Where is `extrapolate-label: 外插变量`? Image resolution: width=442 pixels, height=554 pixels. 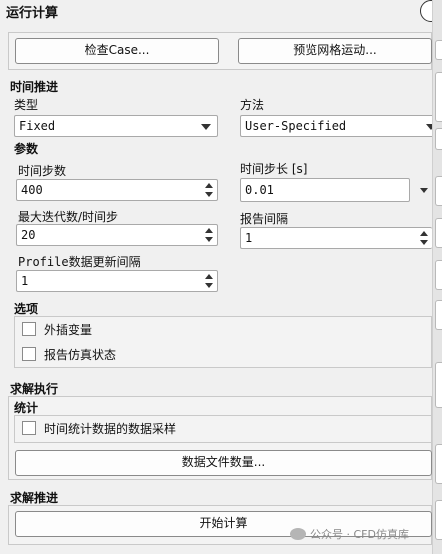 extrapolate-label: 外插变量 is located at coordinates (68, 330).